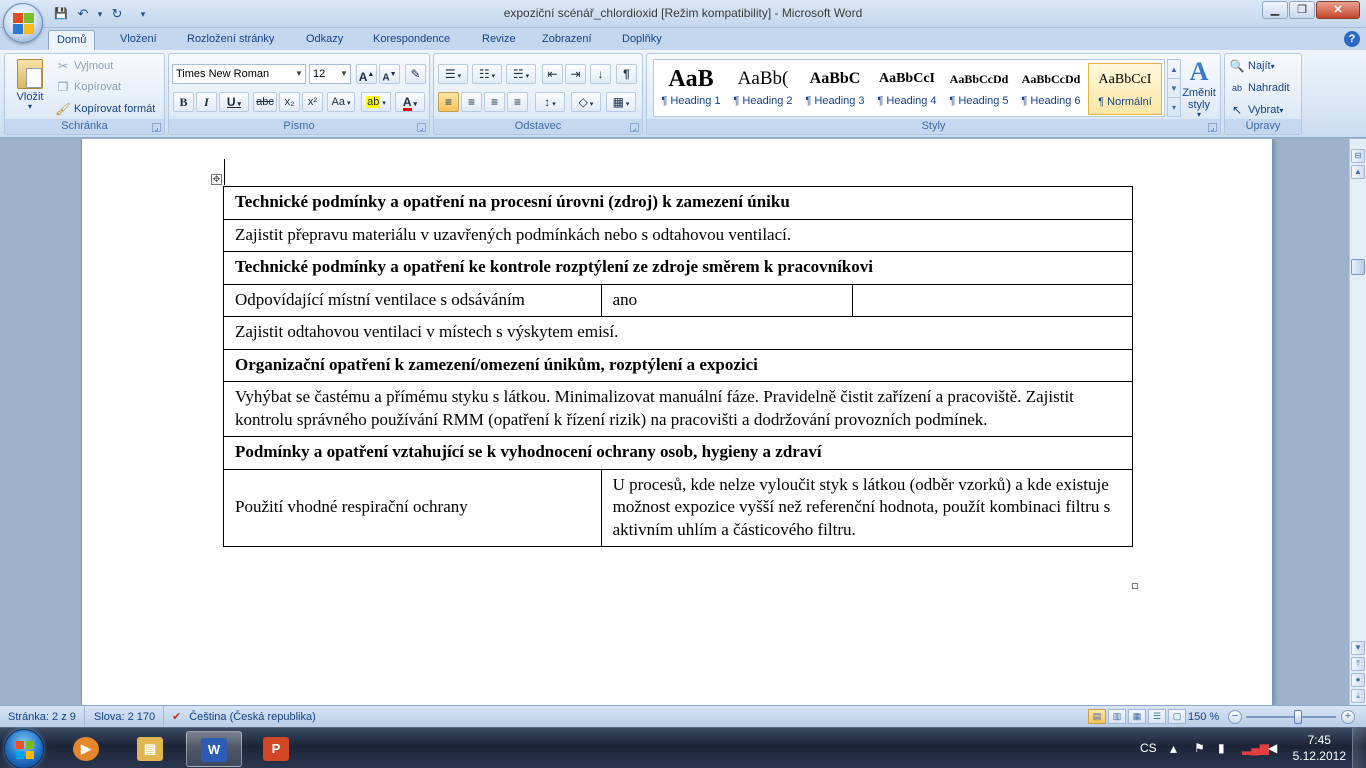  I want to click on zoom-slider, so click(1291, 717).